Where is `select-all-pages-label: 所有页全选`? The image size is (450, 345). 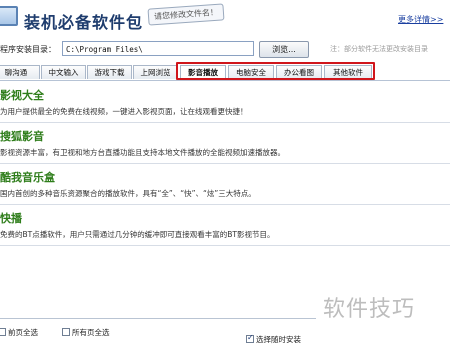 select-all-pages-label: 所有页全选 is located at coordinates (91, 332).